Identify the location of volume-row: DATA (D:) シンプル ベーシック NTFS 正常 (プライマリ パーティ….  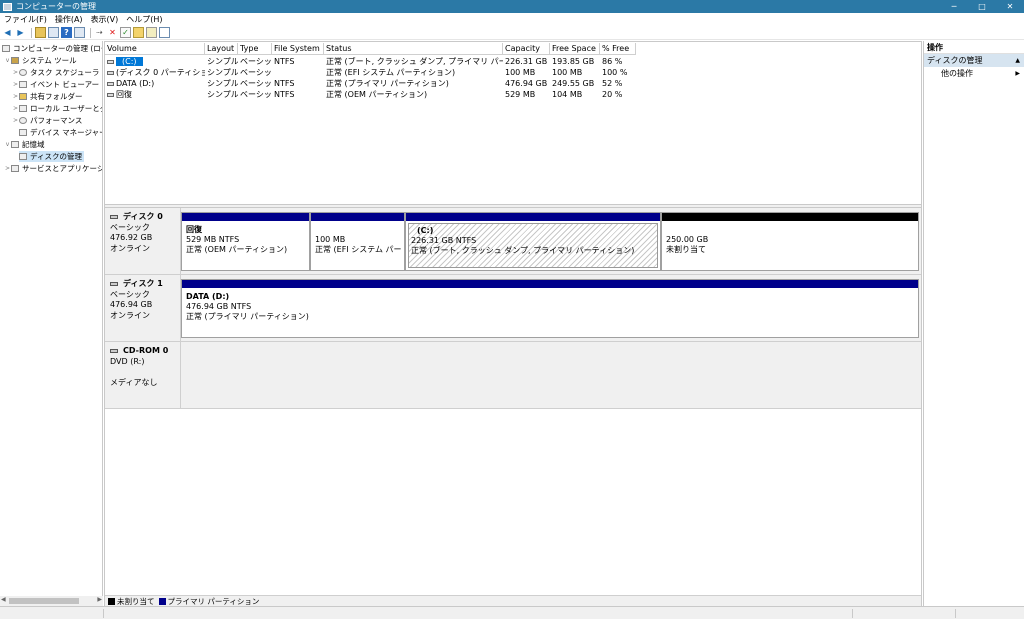
(513, 83).